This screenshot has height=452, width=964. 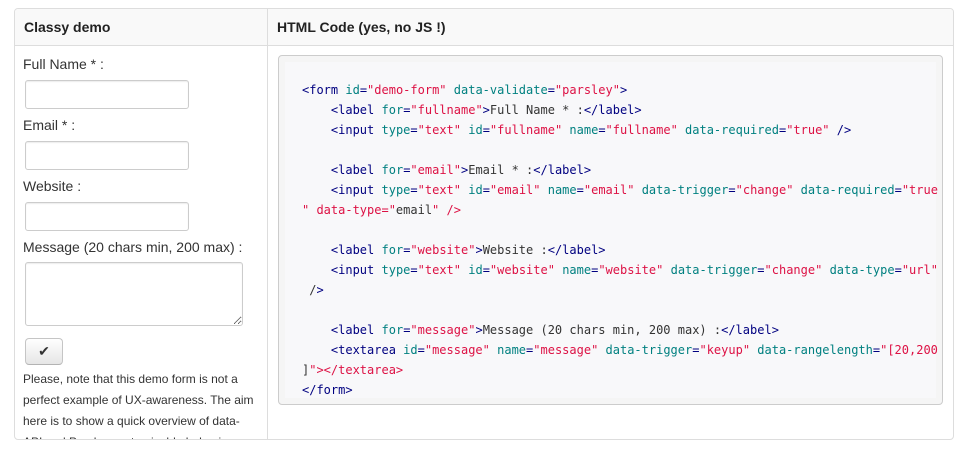 I want to click on code-line: />, so click(x=313, y=290).